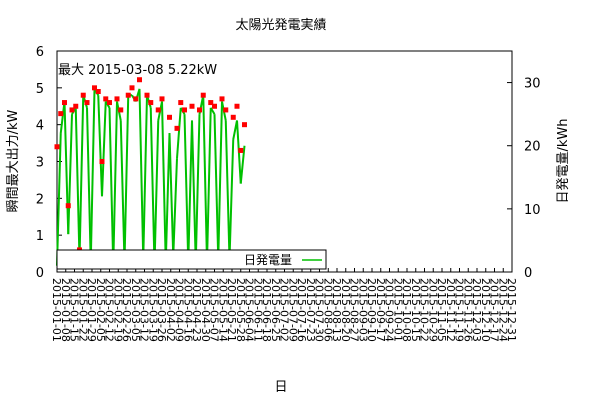  I want to click on y-left-tick-label: 1, so click(40, 236).